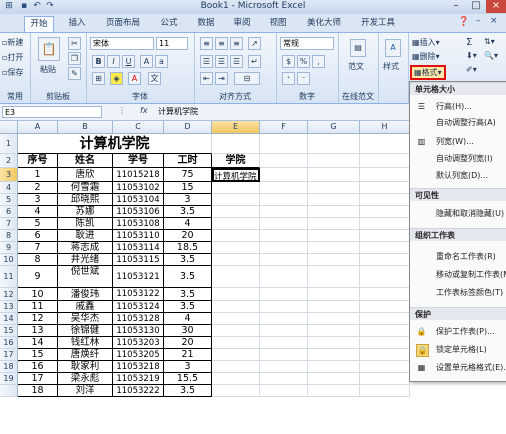 The image size is (506, 434). Describe the element at coordinates (48, 69) in the screenshot. I see `paste-label: 粘贴` at that location.